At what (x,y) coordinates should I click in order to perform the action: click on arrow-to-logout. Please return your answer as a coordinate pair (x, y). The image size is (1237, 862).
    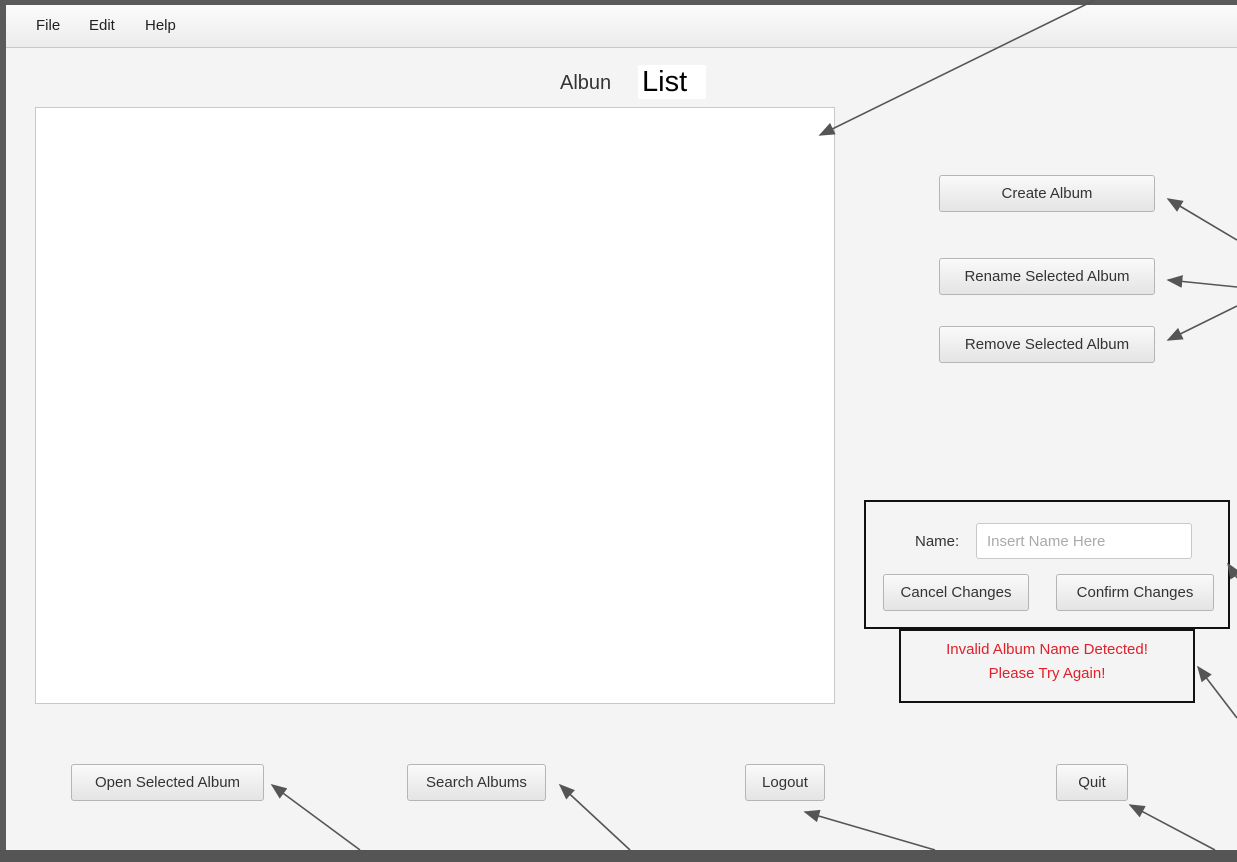
    Looking at the image, I should click on (869, 830).